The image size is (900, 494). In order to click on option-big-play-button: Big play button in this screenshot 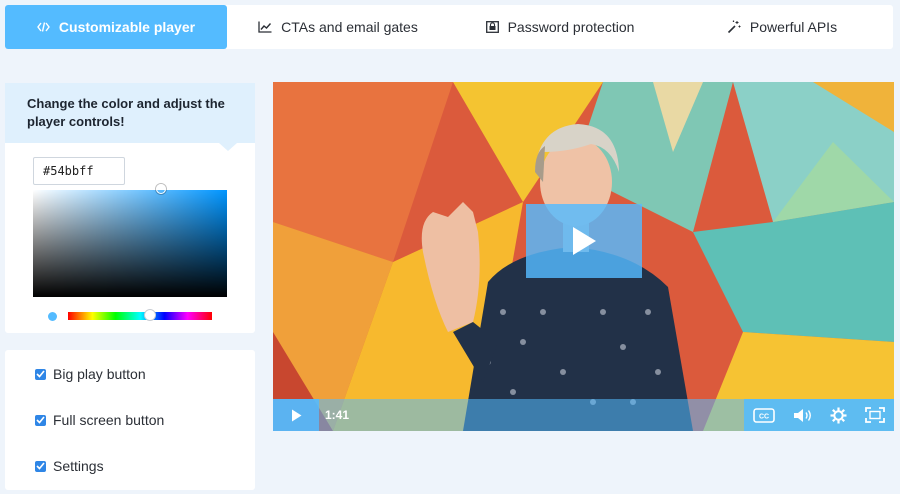, I will do `click(90, 374)`.